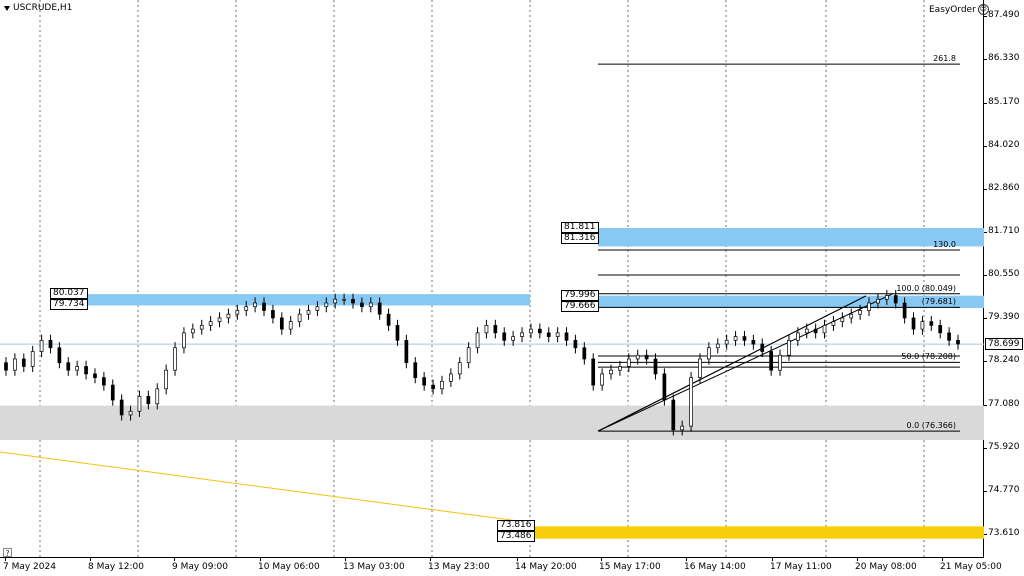 The height and width of the screenshot is (576, 1024). I want to click on gray-zone, so click(492, 422).